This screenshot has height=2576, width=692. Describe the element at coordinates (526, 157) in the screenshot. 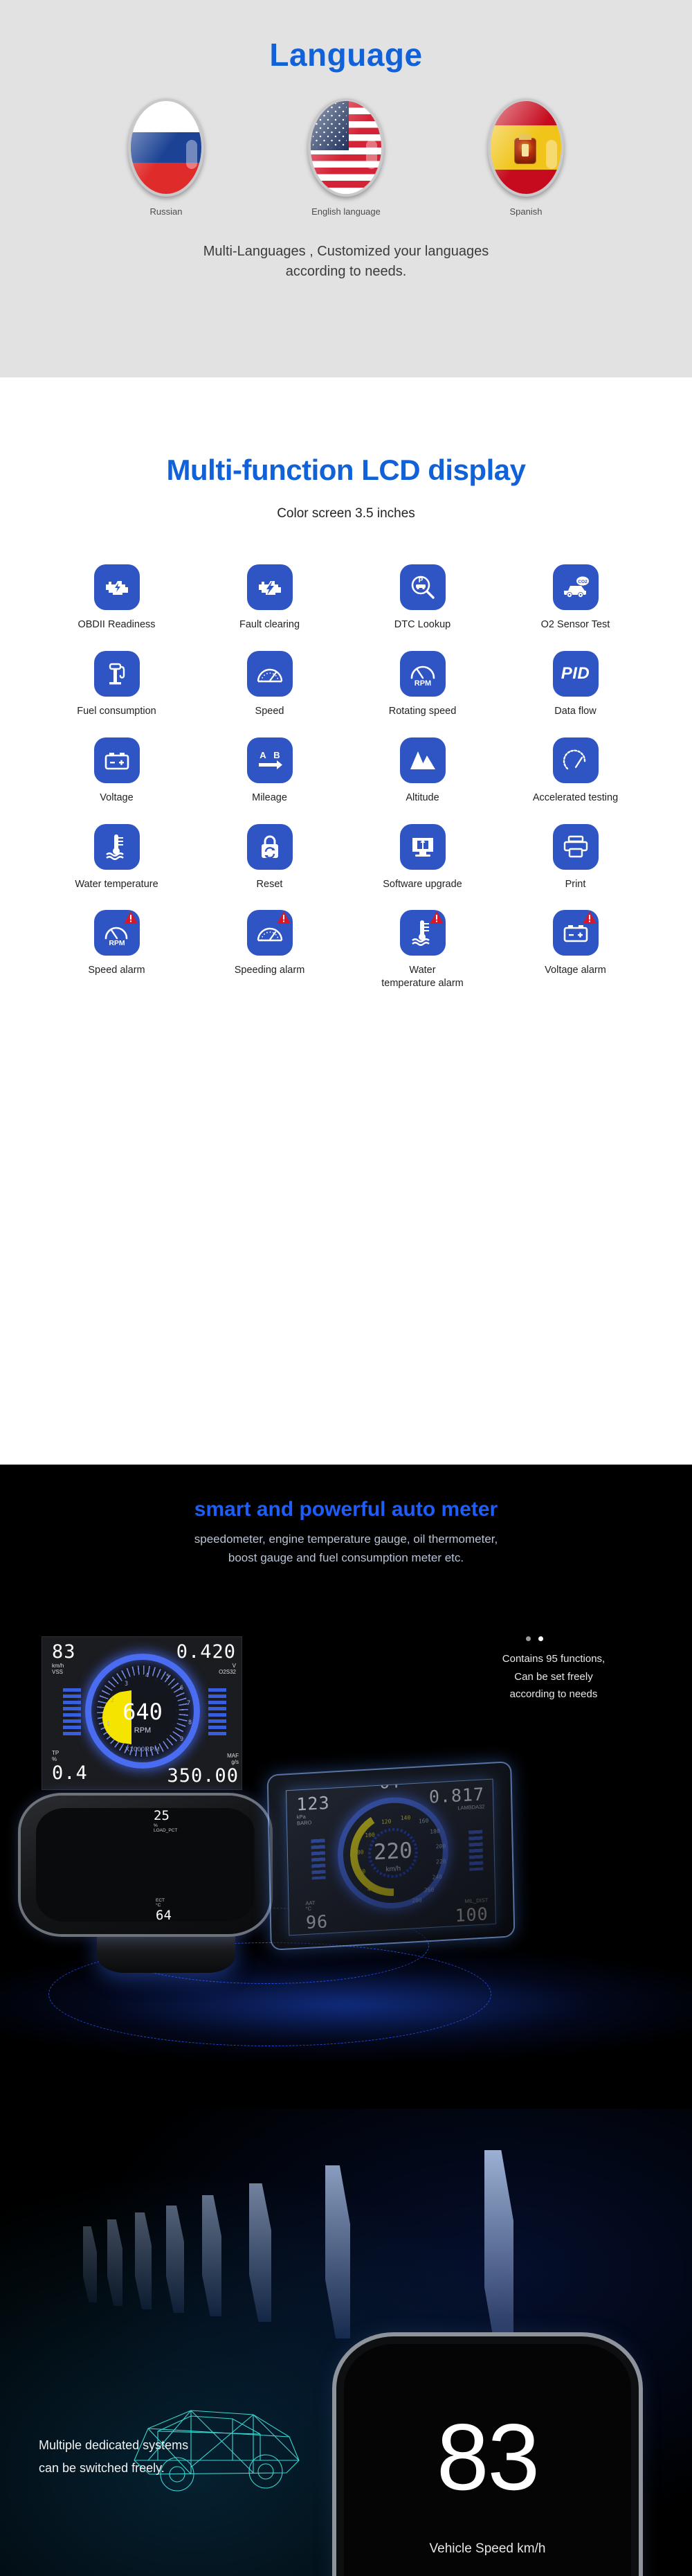

I see `flag-item-spanish: Spanish` at that location.